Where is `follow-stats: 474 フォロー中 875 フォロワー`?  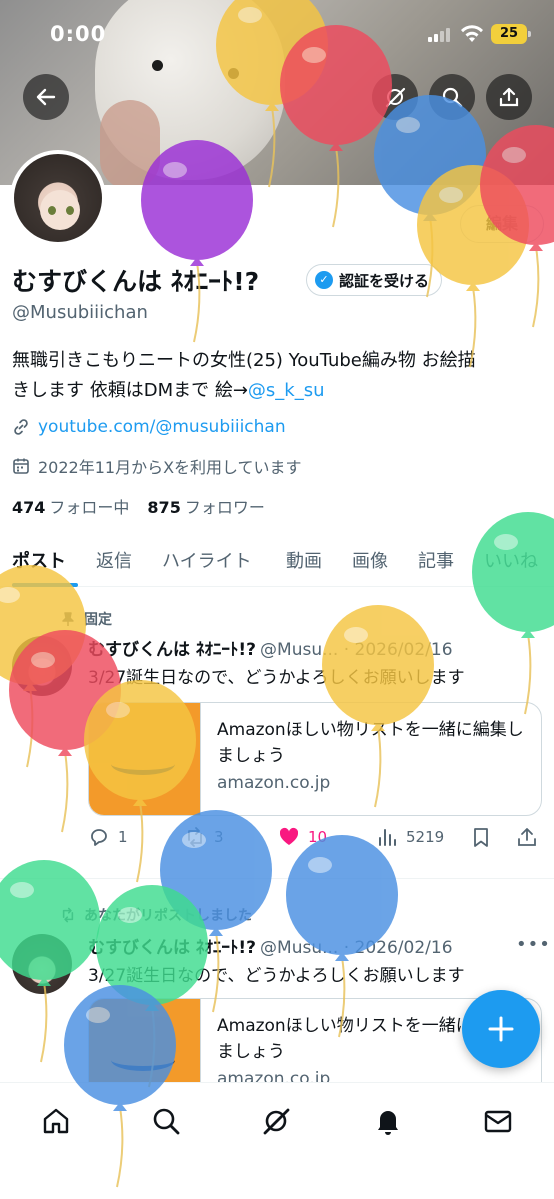
follow-stats: 474 フォロー中 875 フォロワー is located at coordinates (138, 506).